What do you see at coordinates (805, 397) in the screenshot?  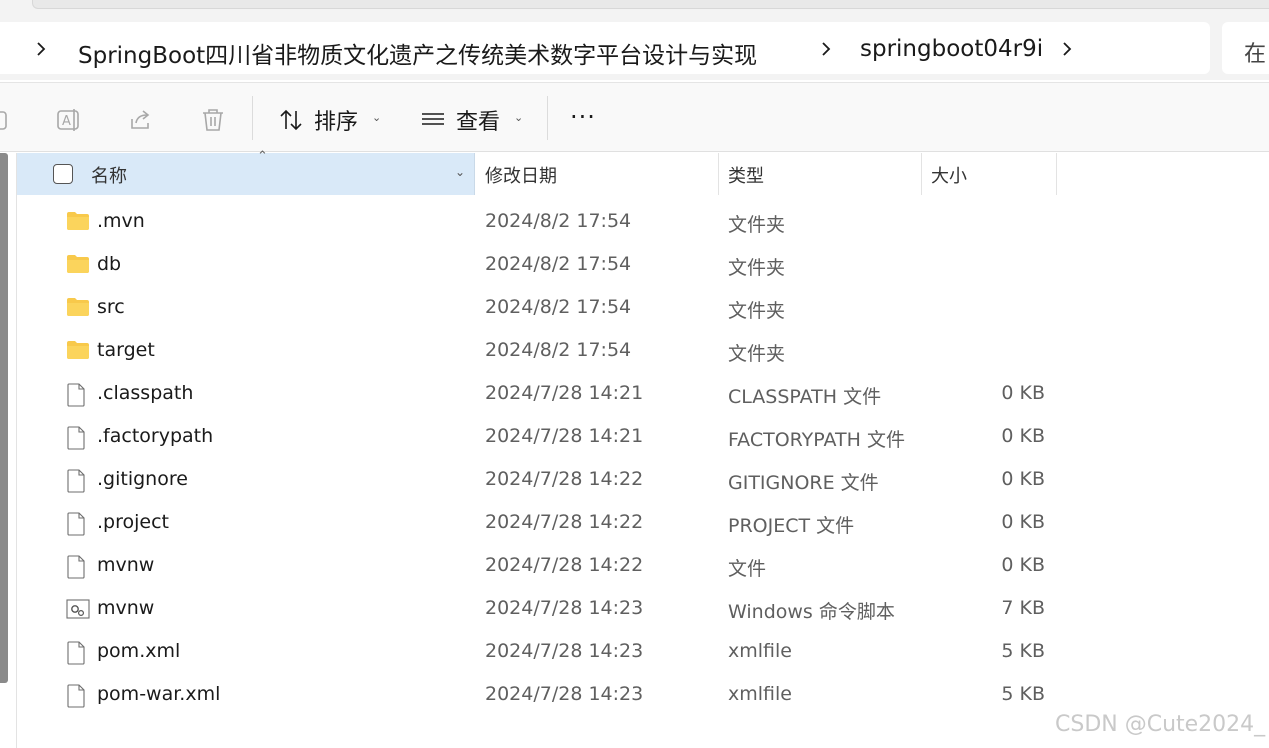 I see `file-type: CLASSPATH 文件` at bounding box center [805, 397].